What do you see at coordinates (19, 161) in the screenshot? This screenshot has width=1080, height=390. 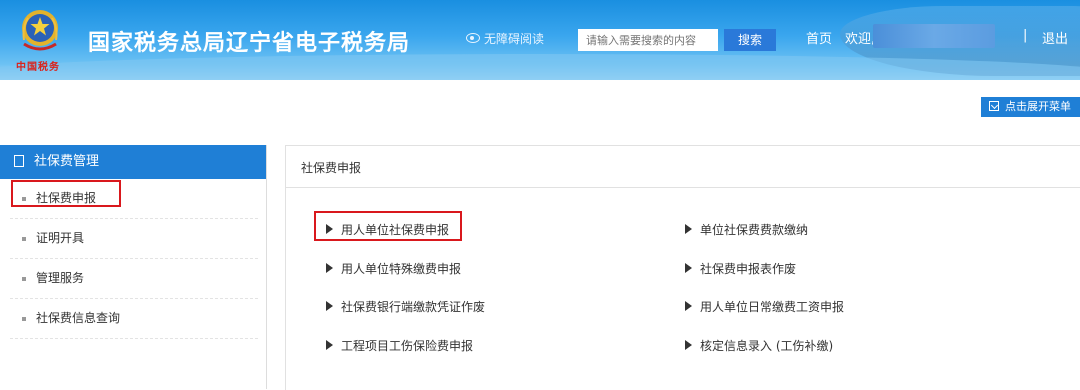 I see `document-icon` at bounding box center [19, 161].